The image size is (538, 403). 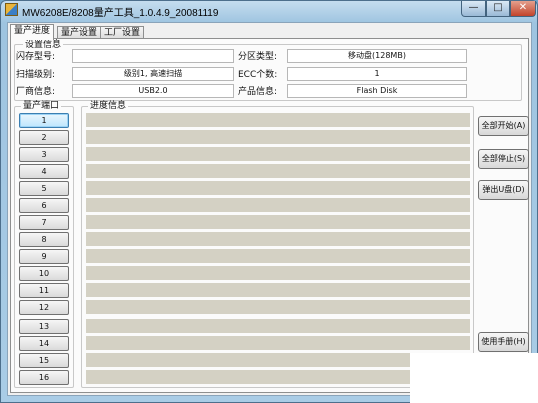 I want to click on scan-level-field: 级别1, 高速扫描, so click(x=153, y=74).